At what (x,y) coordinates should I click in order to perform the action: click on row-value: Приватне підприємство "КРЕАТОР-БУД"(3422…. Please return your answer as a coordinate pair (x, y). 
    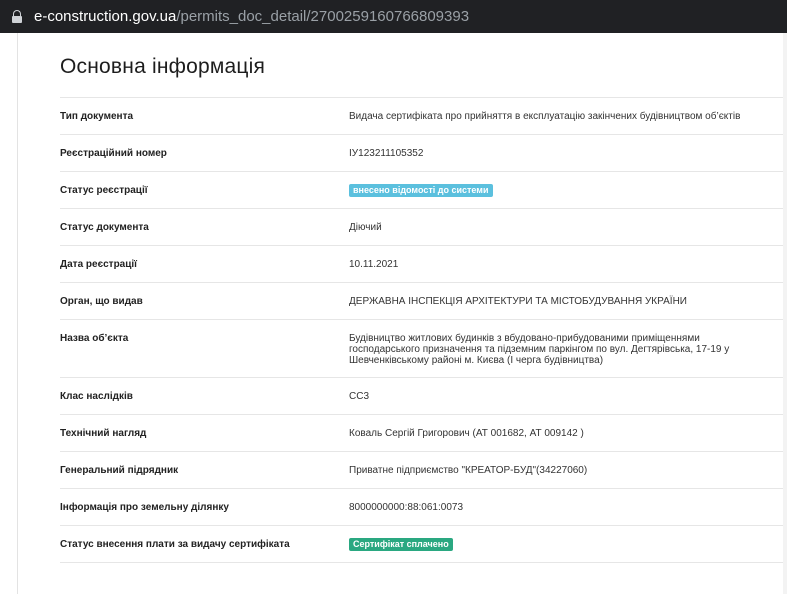
    Looking at the image, I should click on (468, 470).